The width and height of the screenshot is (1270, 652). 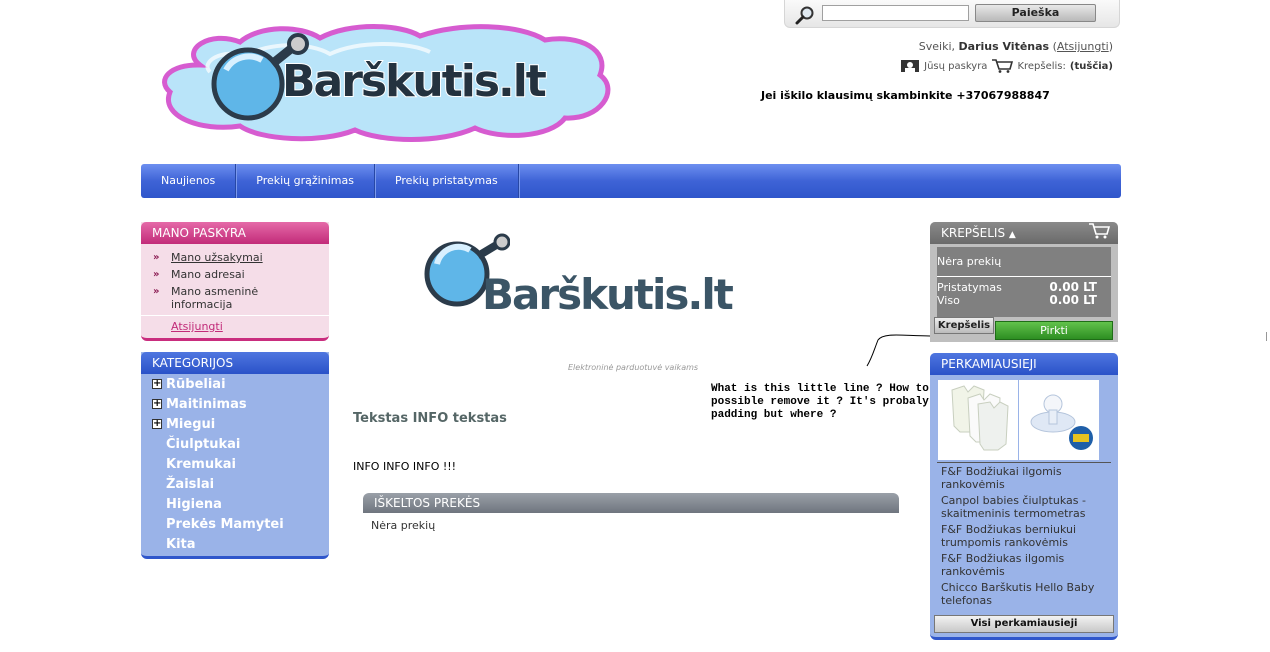 I want to click on category-label: Rūbeliai, so click(x=196, y=384).